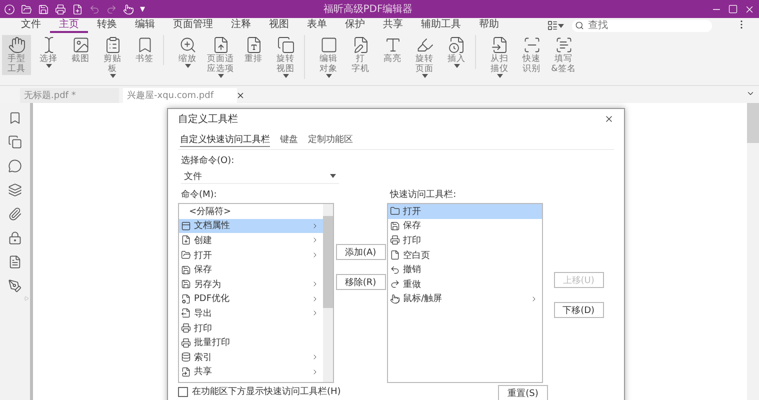 The width and height of the screenshot is (759, 400). Describe the element at coordinates (749, 9) in the screenshot. I see `close-icon` at that location.